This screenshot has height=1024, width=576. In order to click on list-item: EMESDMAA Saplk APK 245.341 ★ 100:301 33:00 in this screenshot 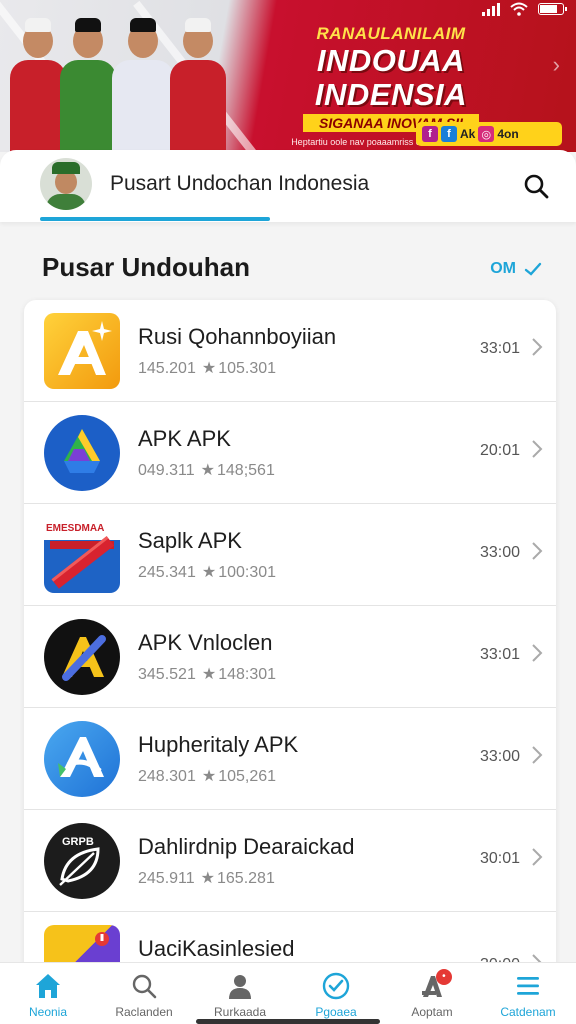, I will do `click(290, 555)`.